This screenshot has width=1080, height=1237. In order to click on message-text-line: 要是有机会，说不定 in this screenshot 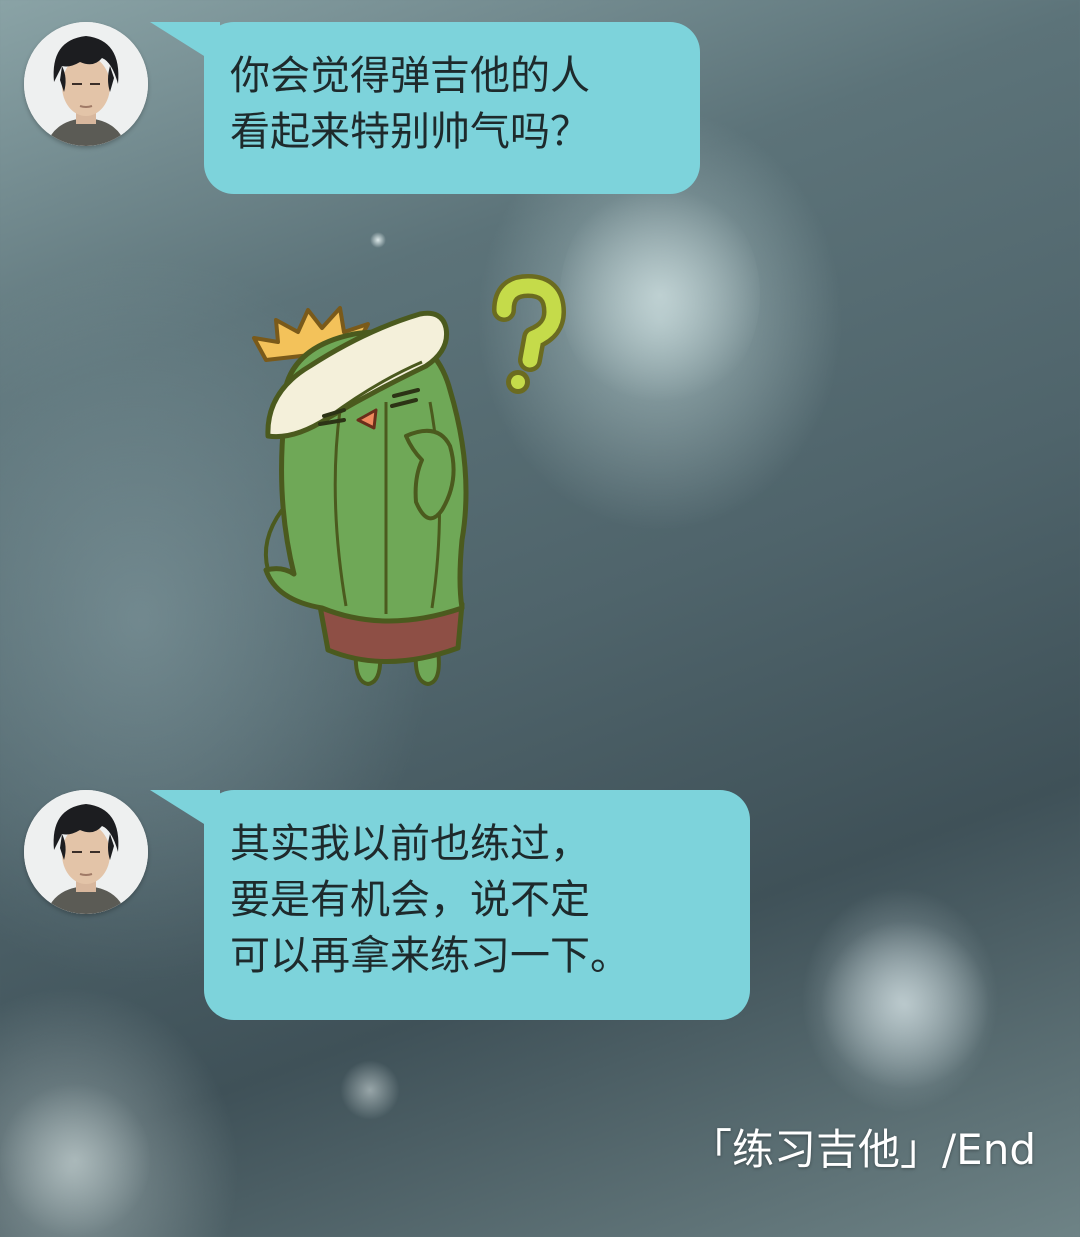, I will do `click(410, 900)`.